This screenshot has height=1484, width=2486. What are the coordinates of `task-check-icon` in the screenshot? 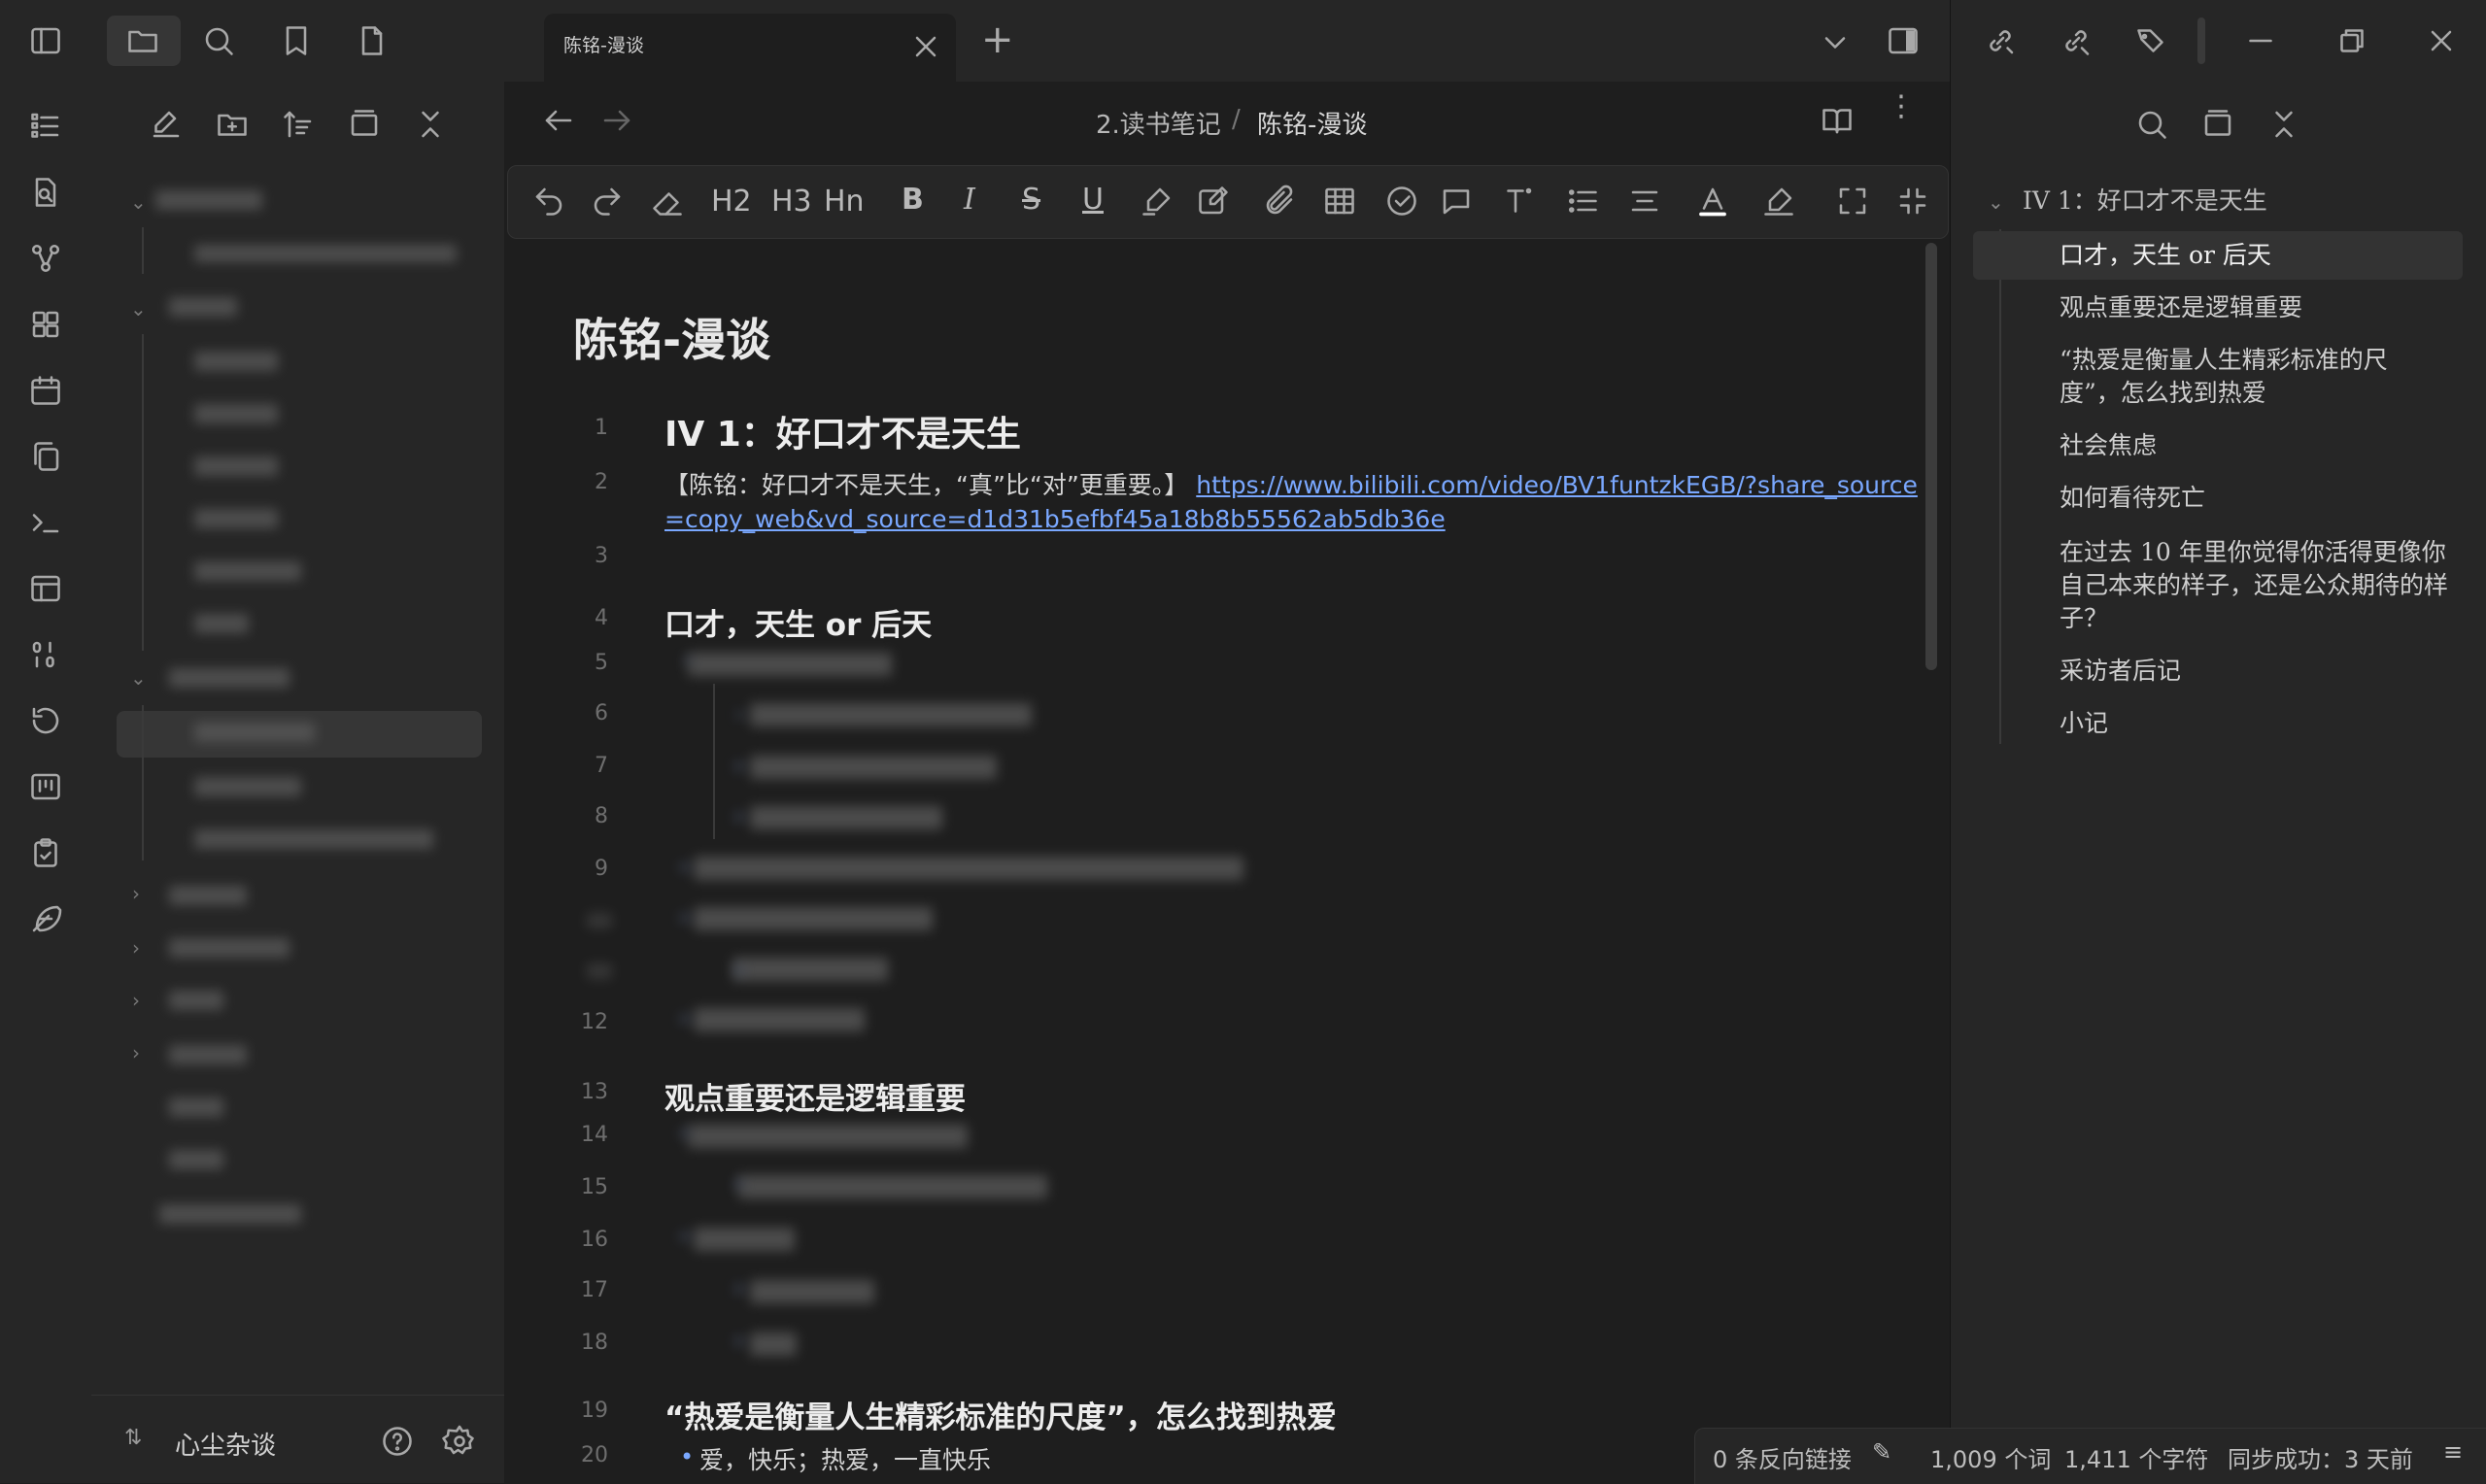 It's located at (1401, 201).